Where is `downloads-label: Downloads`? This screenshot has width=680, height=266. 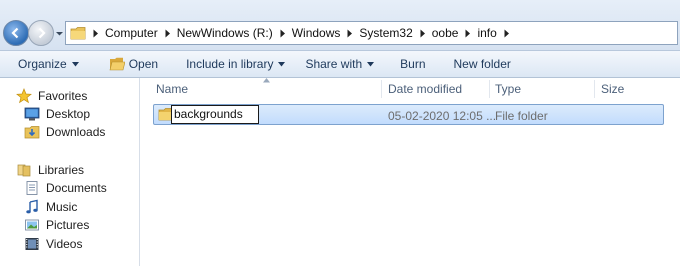
downloads-label: Downloads is located at coordinates (76, 132).